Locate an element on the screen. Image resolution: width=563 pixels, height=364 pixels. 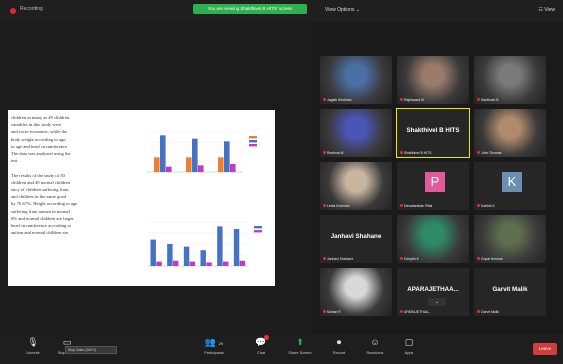
view-options-button: View Options ⌄ is located at coordinates (342, 10).